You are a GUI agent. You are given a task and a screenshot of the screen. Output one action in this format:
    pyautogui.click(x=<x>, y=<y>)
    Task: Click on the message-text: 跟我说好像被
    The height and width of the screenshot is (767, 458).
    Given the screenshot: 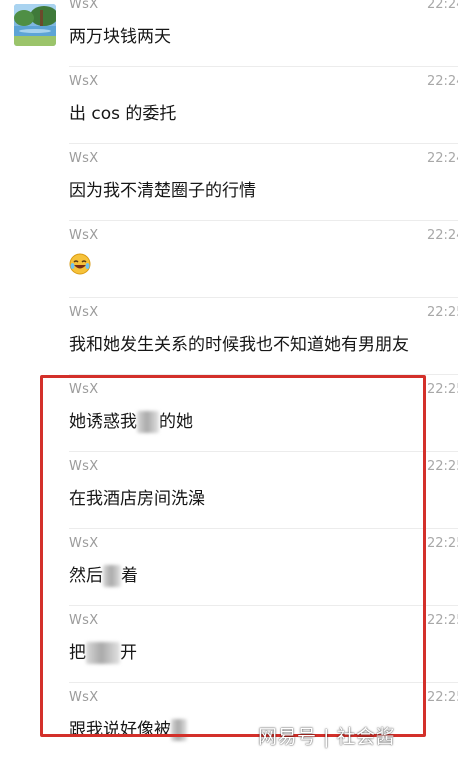 What is the action you would take?
    pyautogui.click(x=128, y=728)
    